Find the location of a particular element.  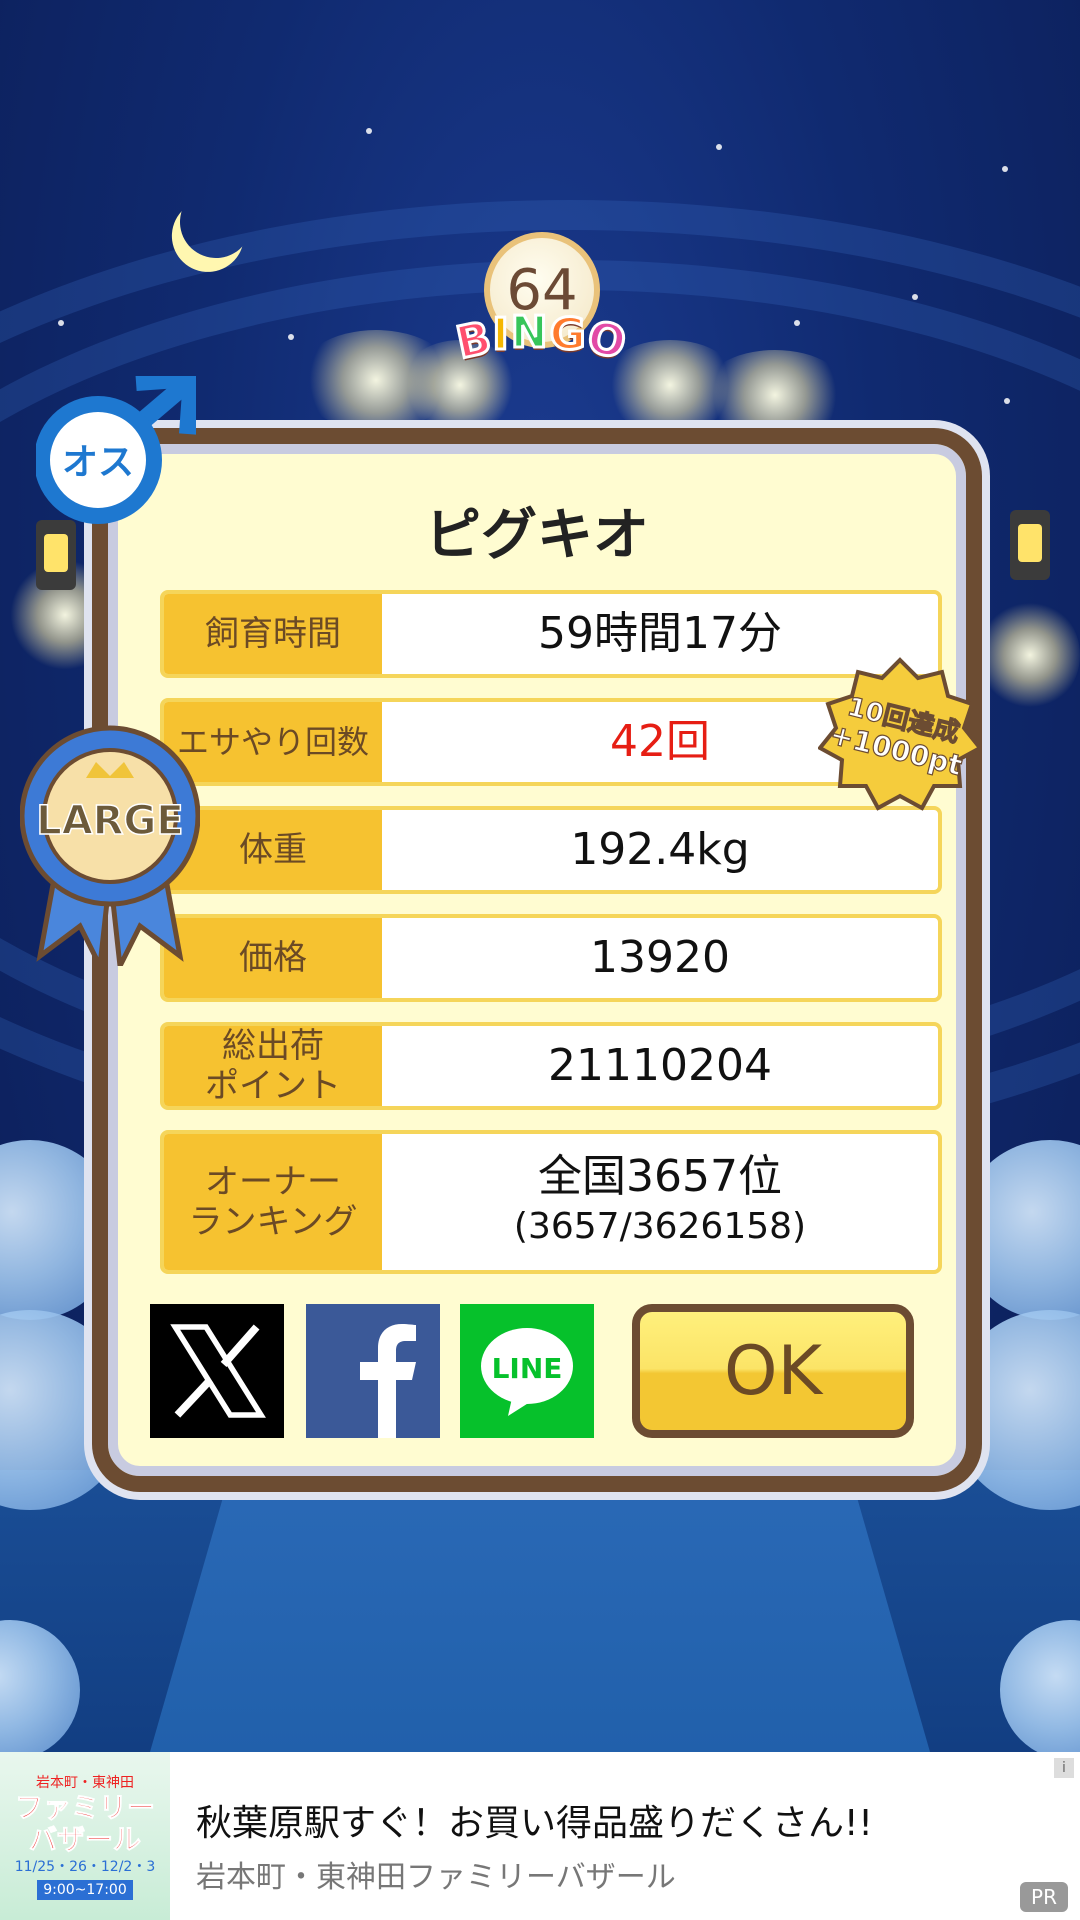

share-facebook-button is located at coordinates (373, 1371).